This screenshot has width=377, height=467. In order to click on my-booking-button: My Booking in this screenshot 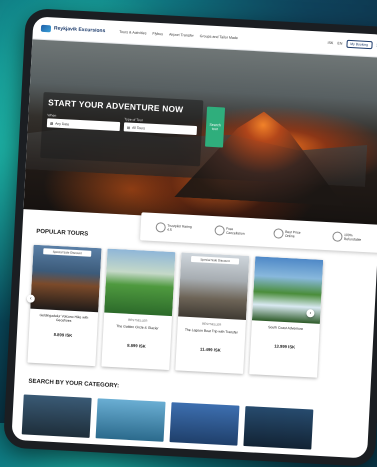, I will do `click(359, 44)`.